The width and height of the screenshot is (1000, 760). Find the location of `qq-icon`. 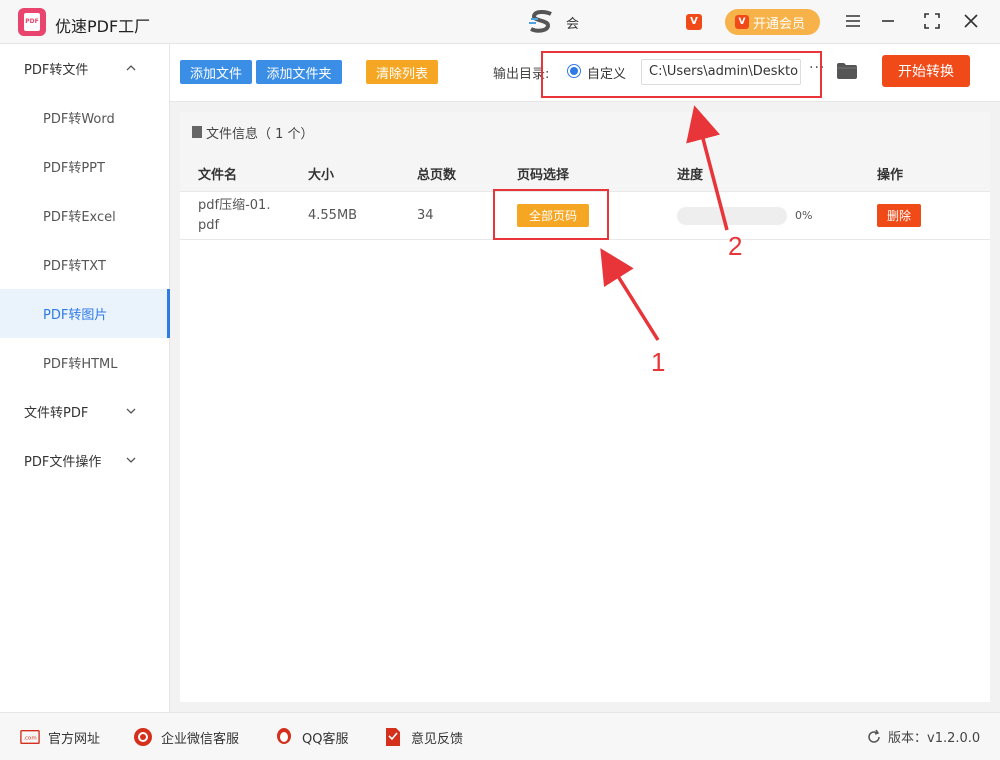

qq-icon is located at coordinates (284, 737).